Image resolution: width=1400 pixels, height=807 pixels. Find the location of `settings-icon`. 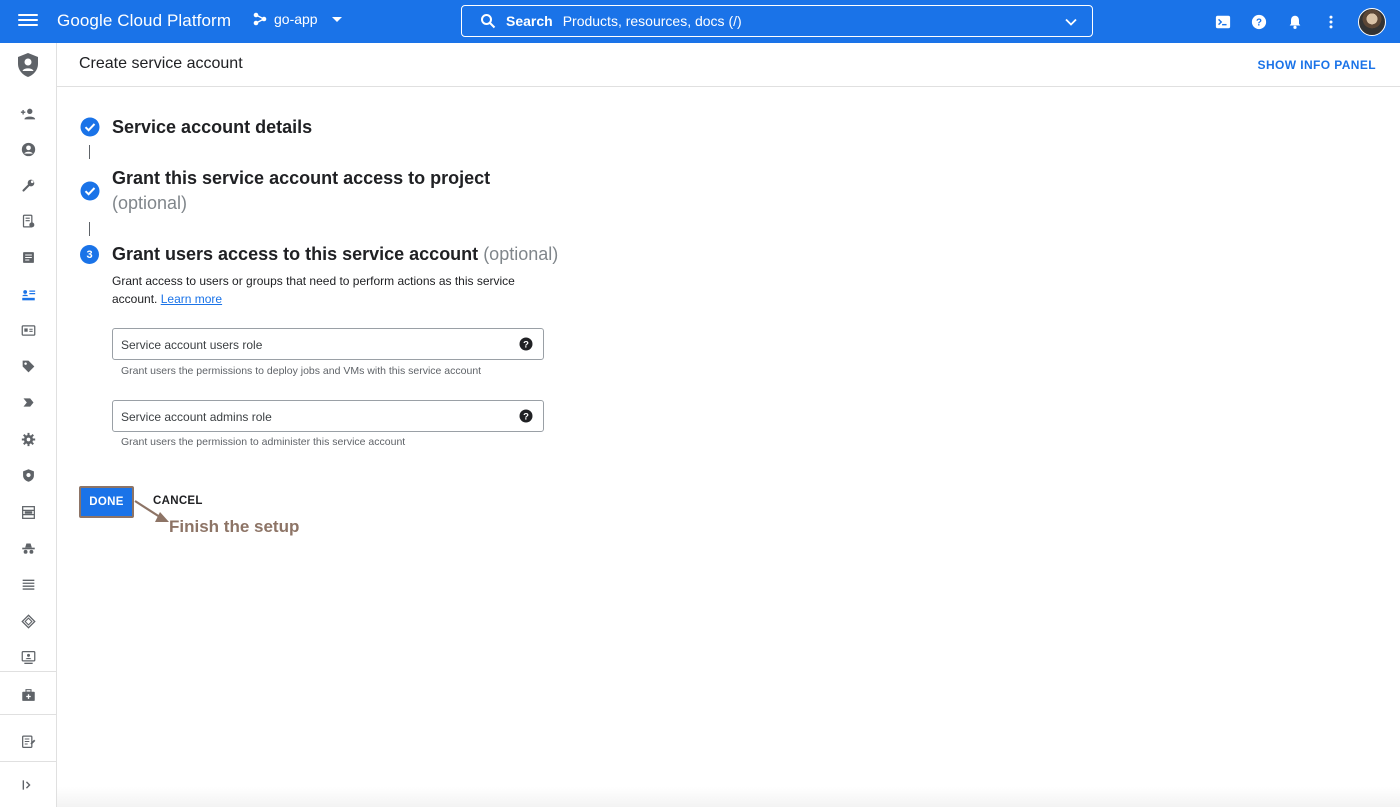

settings-icon is located at coordinates (28, 439).